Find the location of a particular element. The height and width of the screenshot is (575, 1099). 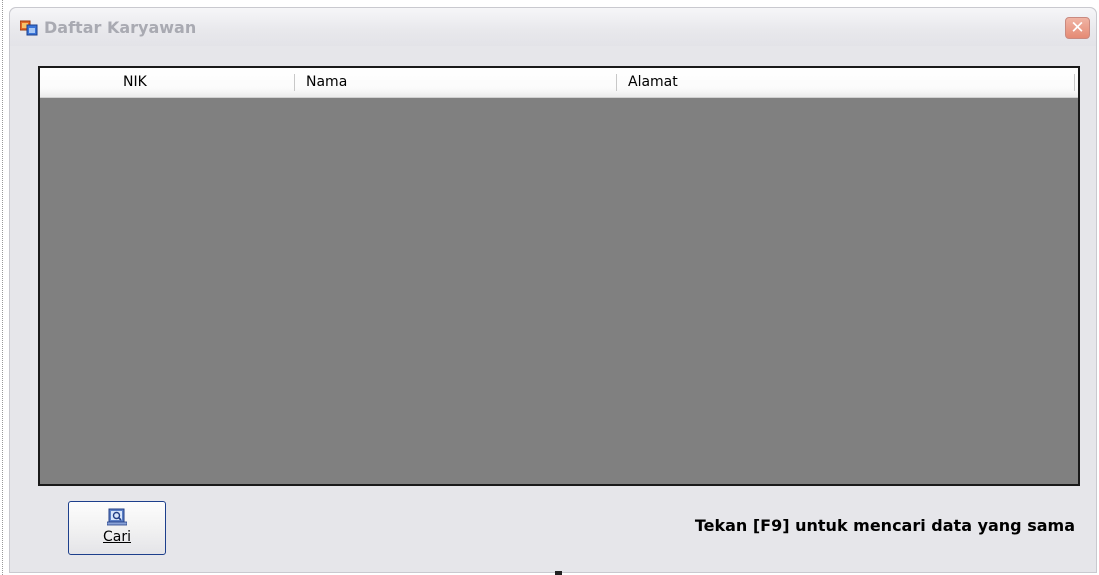

column-header-alamat: Alamat is located at coordinates (845, 82).